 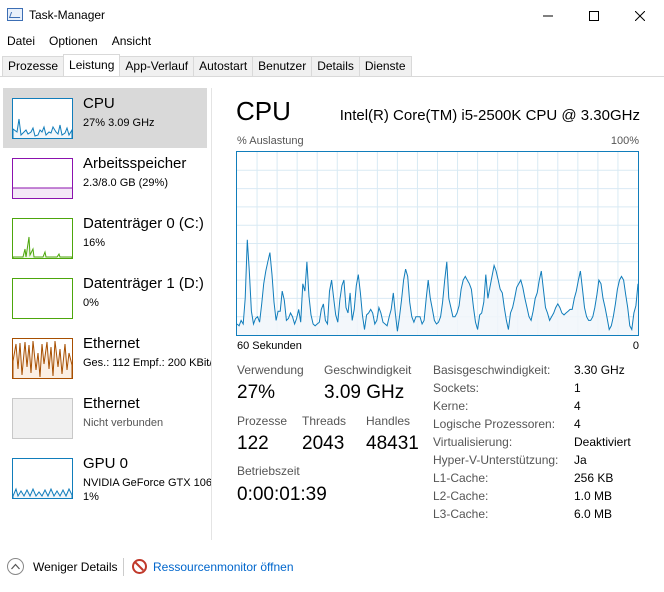 What do you see at coordinates (75, 567) in the screenshot?
I see `fewer-details-link: Weniger Details` at bounding box center [75, 567].